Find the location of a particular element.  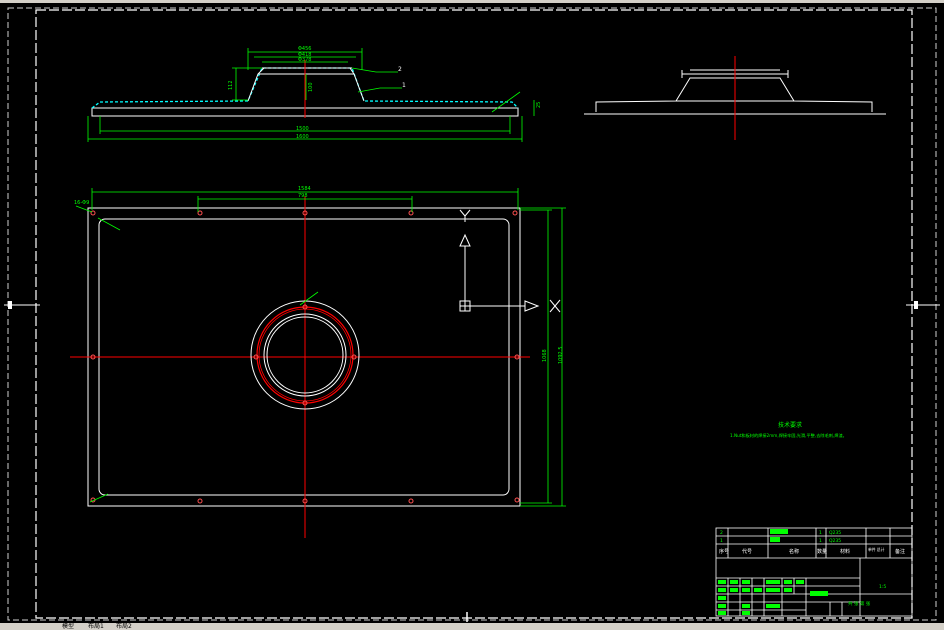

ucs-icon is located at coordinates (510, 261).